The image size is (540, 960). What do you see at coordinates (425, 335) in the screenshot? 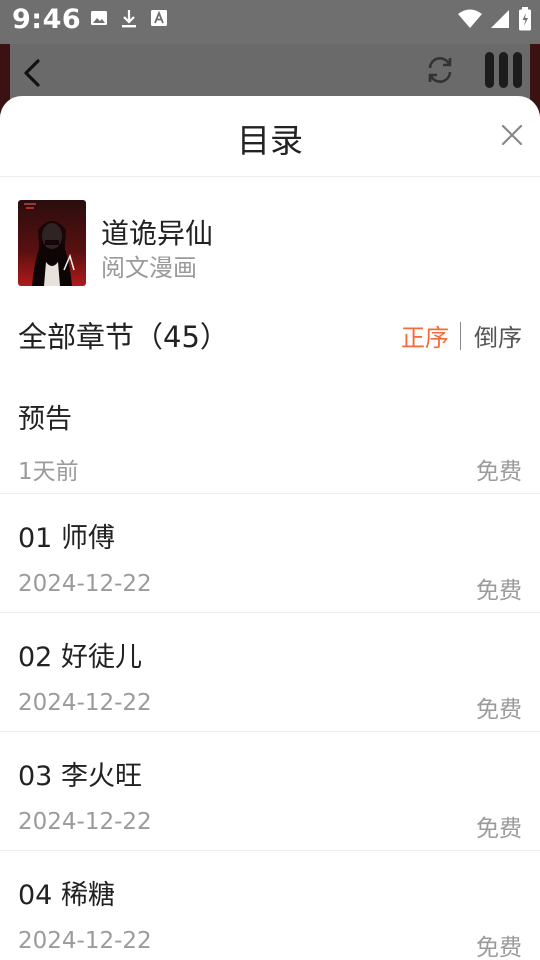
I see `sort-ascending-button: 正序` at bounding box center [425, 335].